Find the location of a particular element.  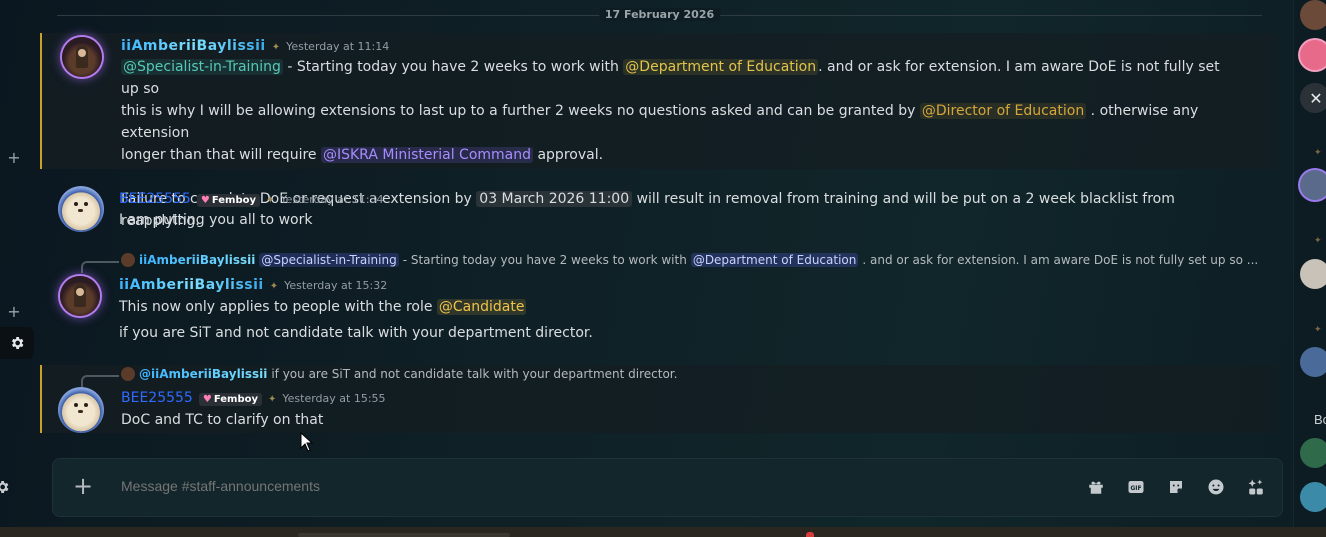

date-divider: 17 February 2026 is located at coordinates (659, 15).